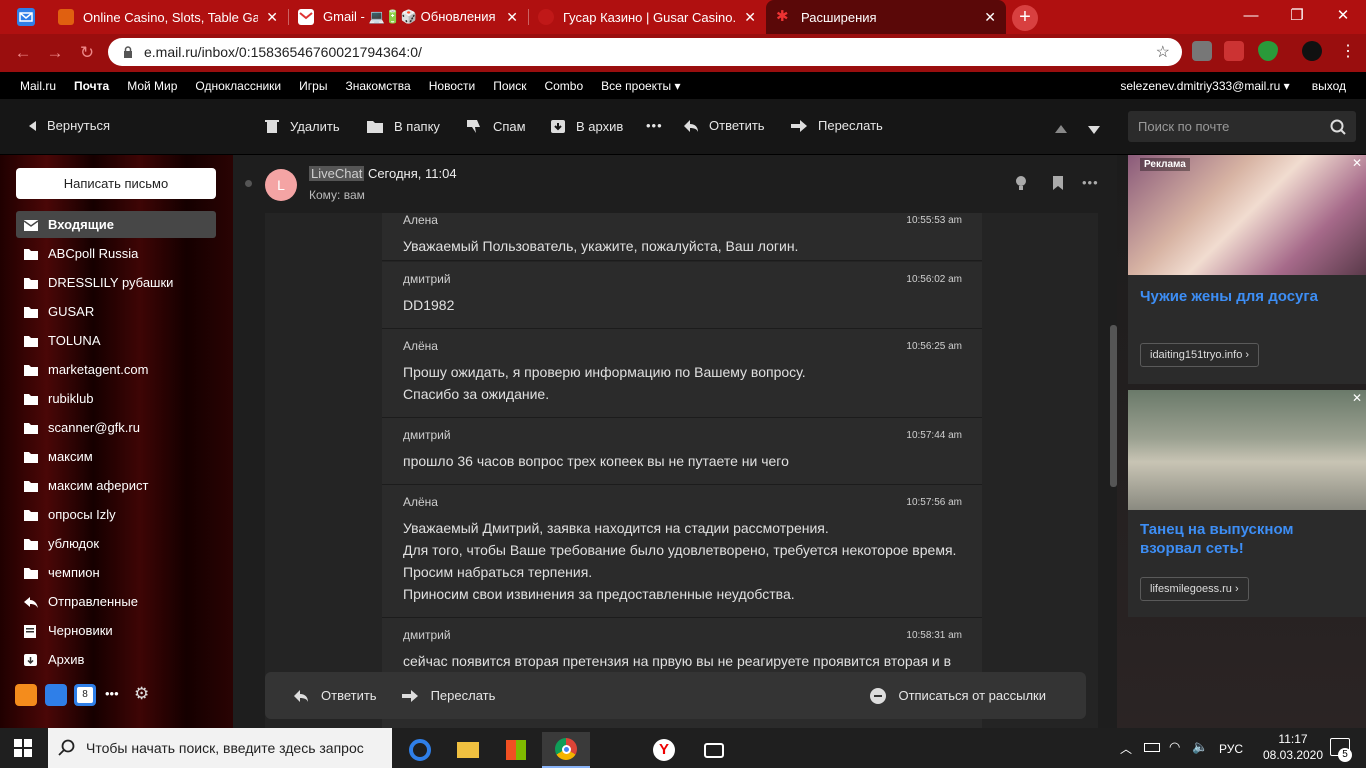 The image size is (1366, 768). Describe the element at coordinates (408, 17) in the screenshot. I see `browser-tab: Gmail - 💻🔋🎲 Обновления на ✕` at that location.